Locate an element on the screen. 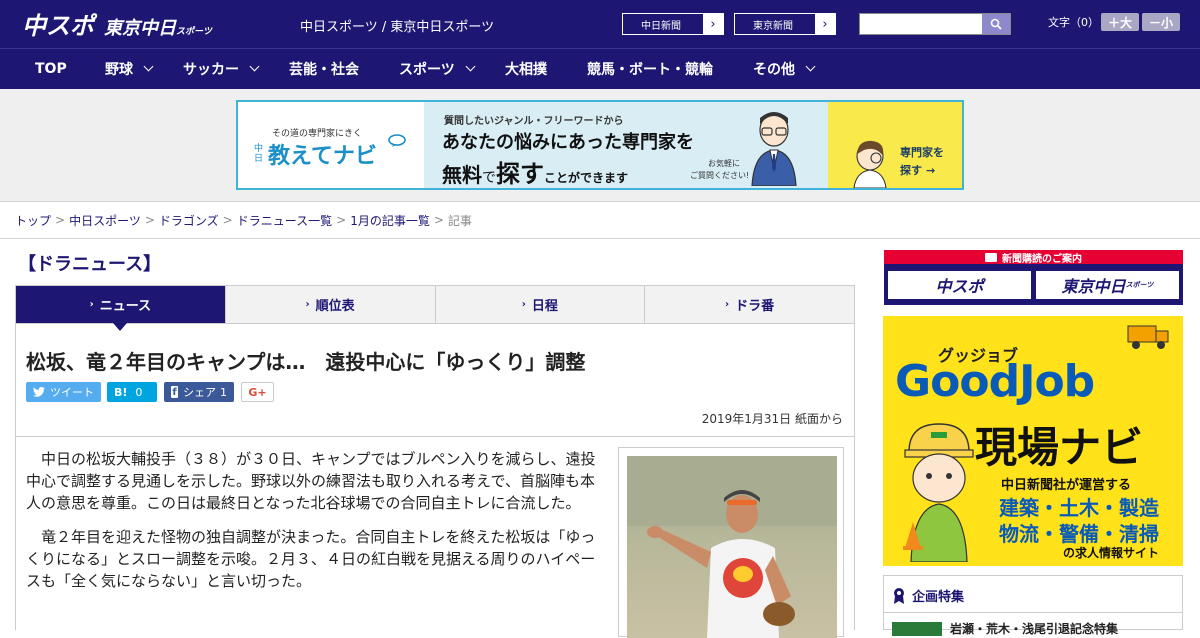 The height and width of the screenshot is (638, 1200). nav-label: その他 is located at coordinates (774, 70).